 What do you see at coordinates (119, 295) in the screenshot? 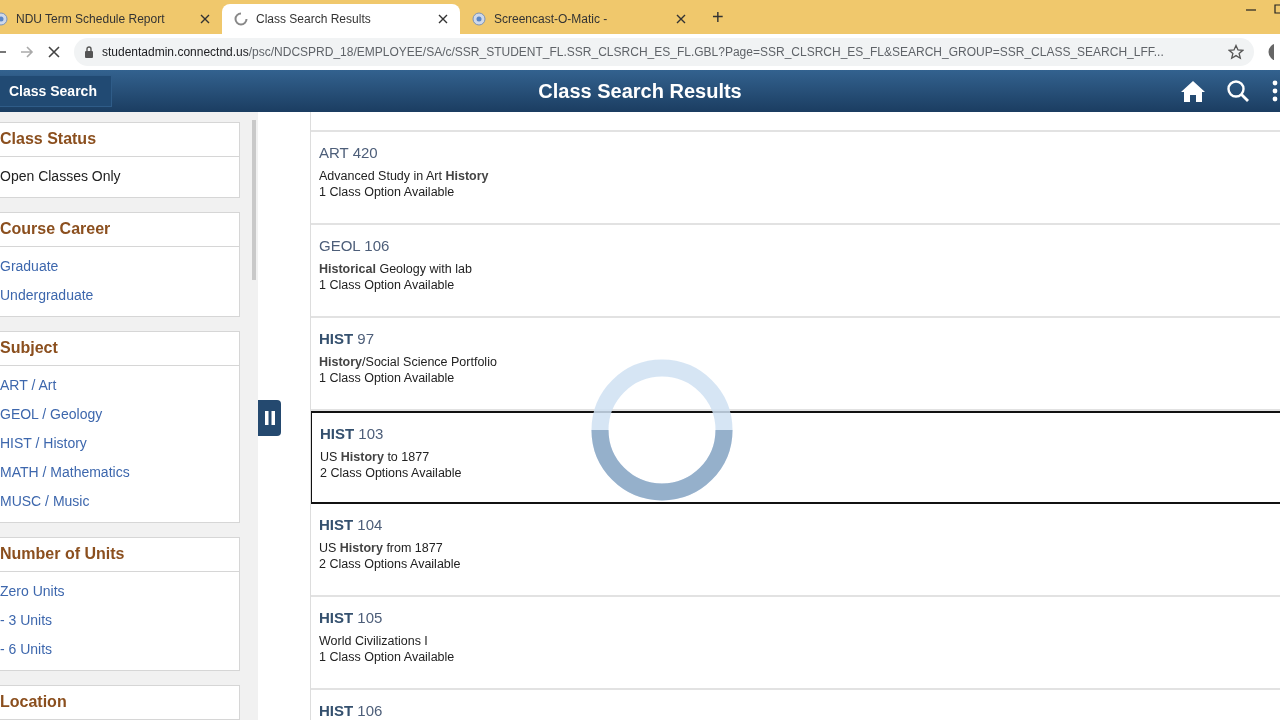
I see `filter-link: Undergraduate` at bounding box center [119, 295].